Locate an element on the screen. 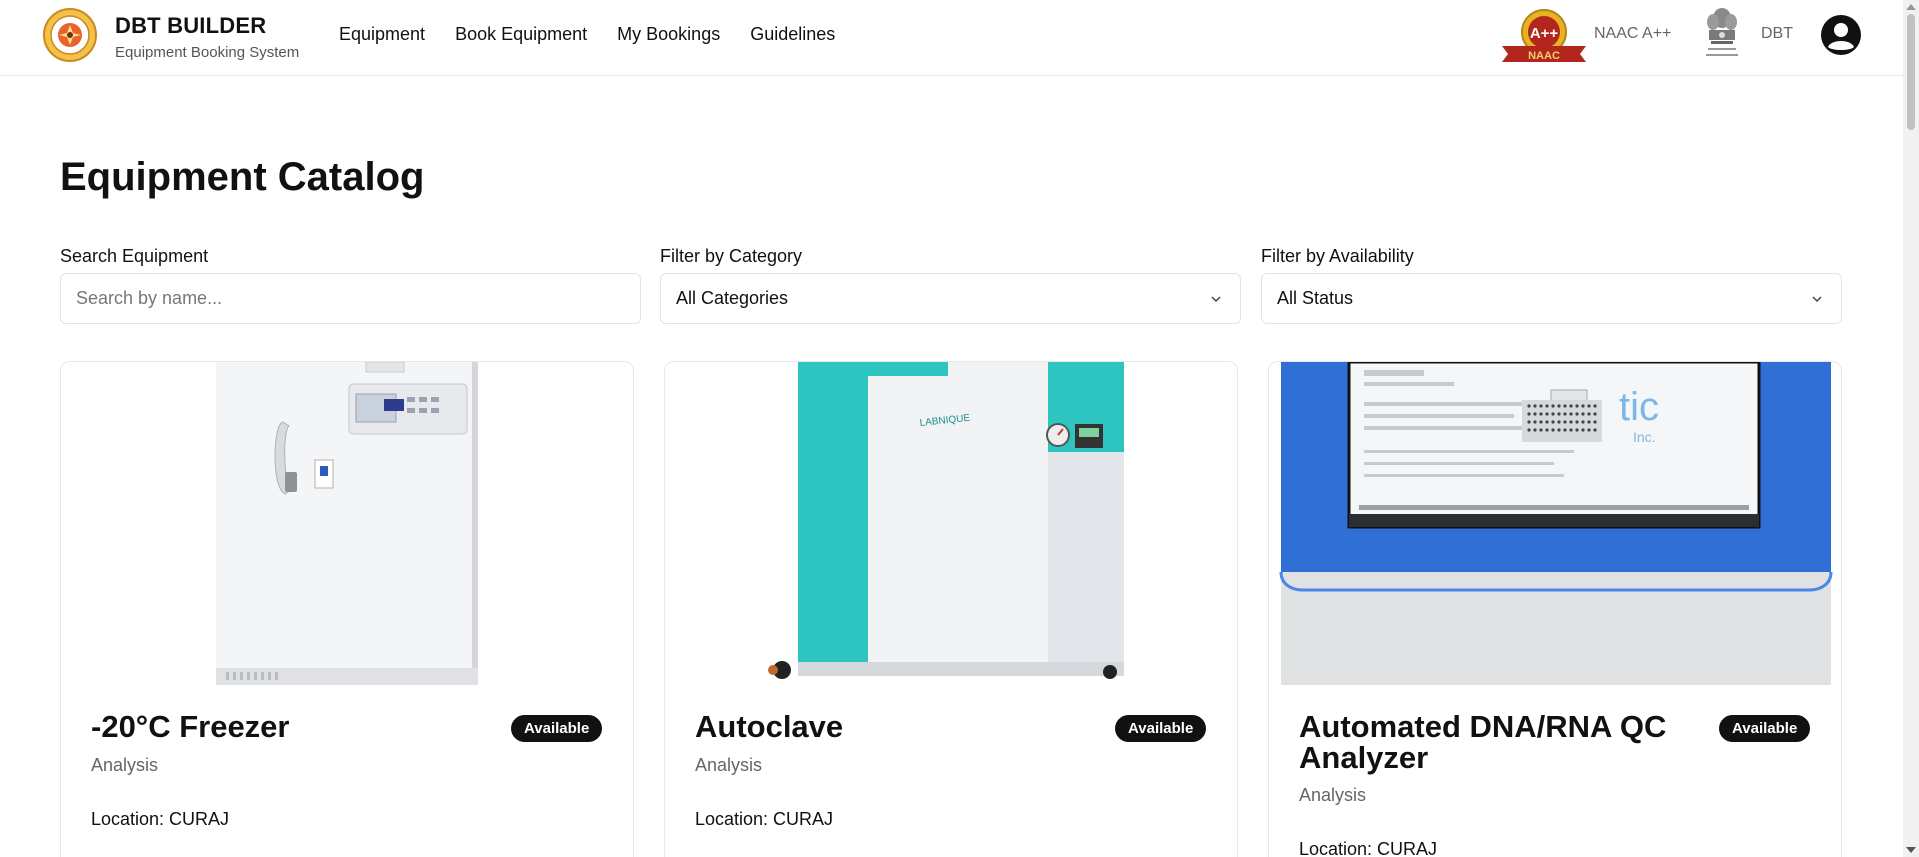  scroll-down-icon is located at coordinates (1911, 850).